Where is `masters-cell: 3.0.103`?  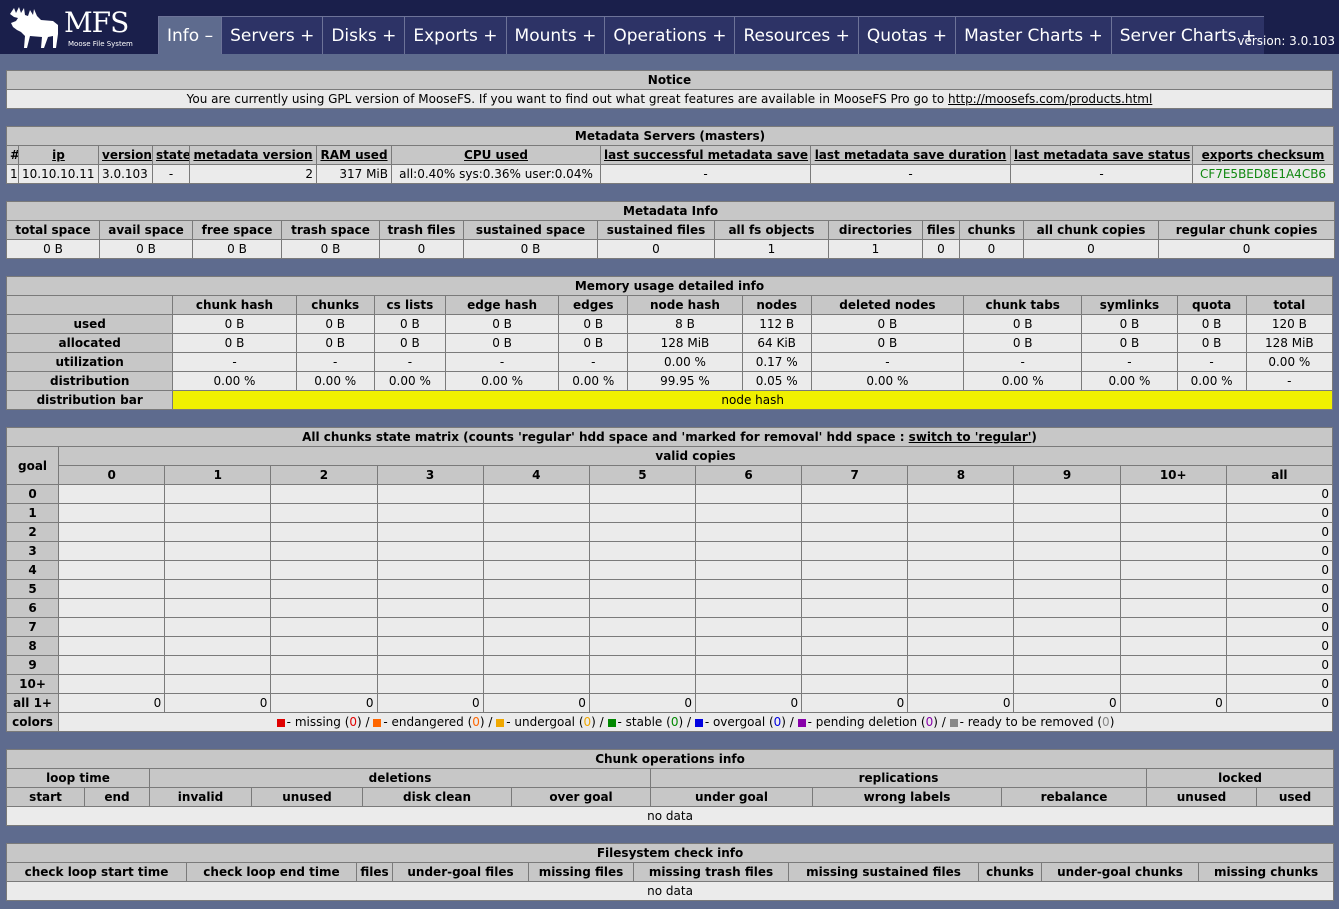 masters-cell: 3.0.103 is located at coordinates (125, 174).